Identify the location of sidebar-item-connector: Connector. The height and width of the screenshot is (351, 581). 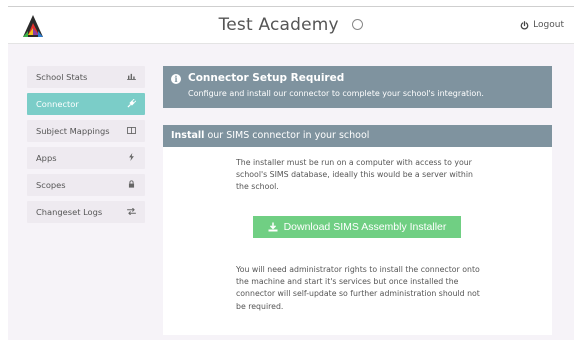
(86, 104).